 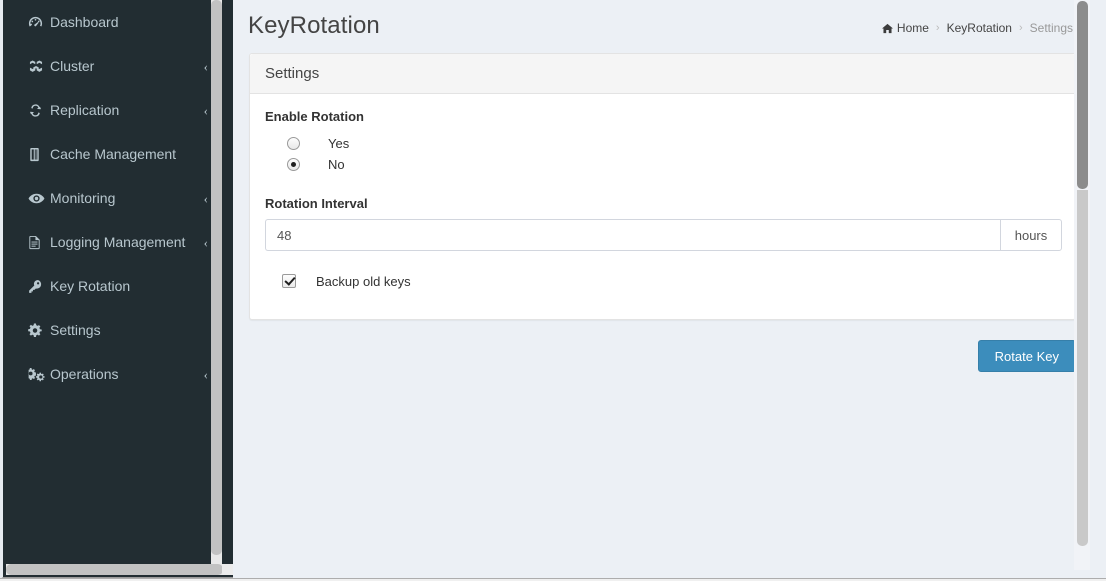 I want to click on sidebar-horizontal-scrollbar, so click(x=119, y=569).